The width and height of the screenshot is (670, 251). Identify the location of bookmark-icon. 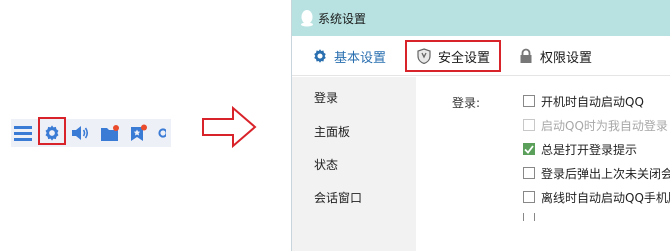
(138, 133).